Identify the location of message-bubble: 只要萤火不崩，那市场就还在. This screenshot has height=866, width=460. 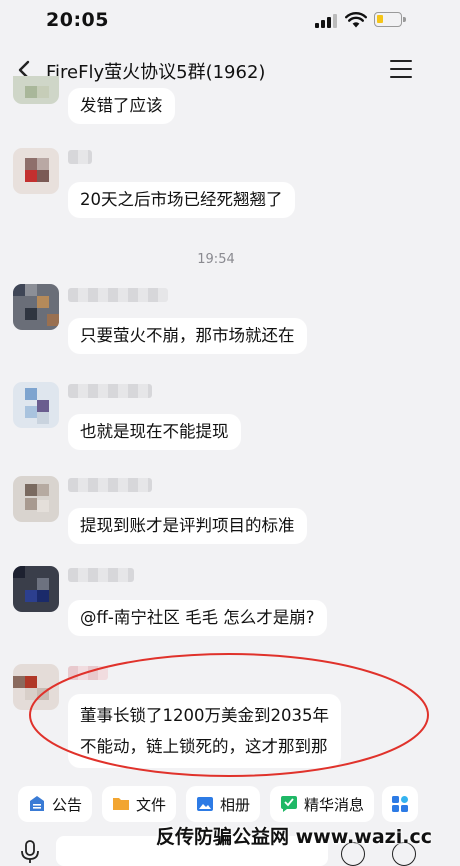
(187, 336).